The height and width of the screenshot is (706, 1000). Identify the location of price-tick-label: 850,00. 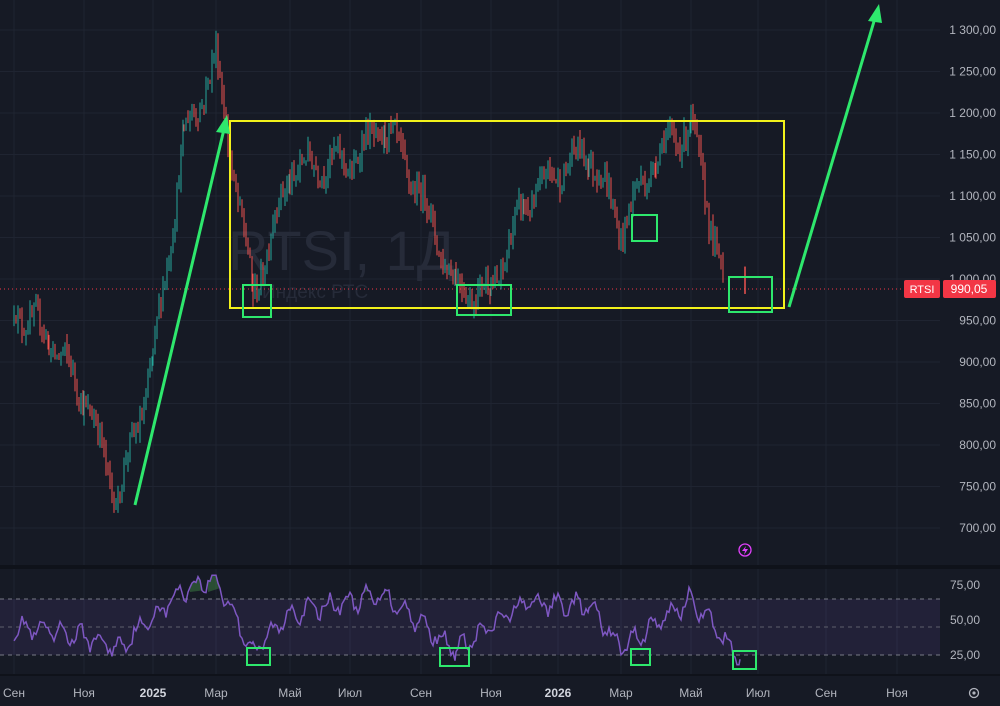
(977, 404).